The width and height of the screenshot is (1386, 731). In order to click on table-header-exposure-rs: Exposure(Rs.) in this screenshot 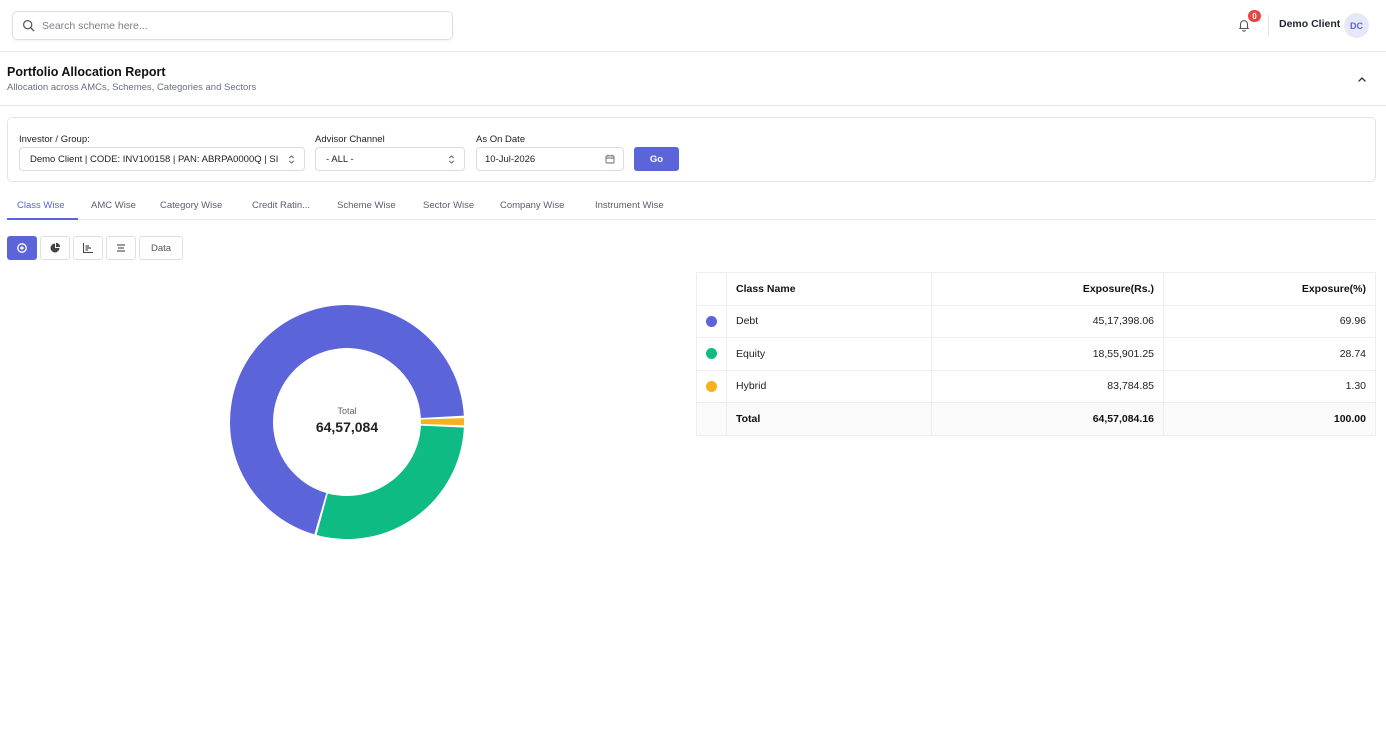, I will do `click(1047, 289)`.